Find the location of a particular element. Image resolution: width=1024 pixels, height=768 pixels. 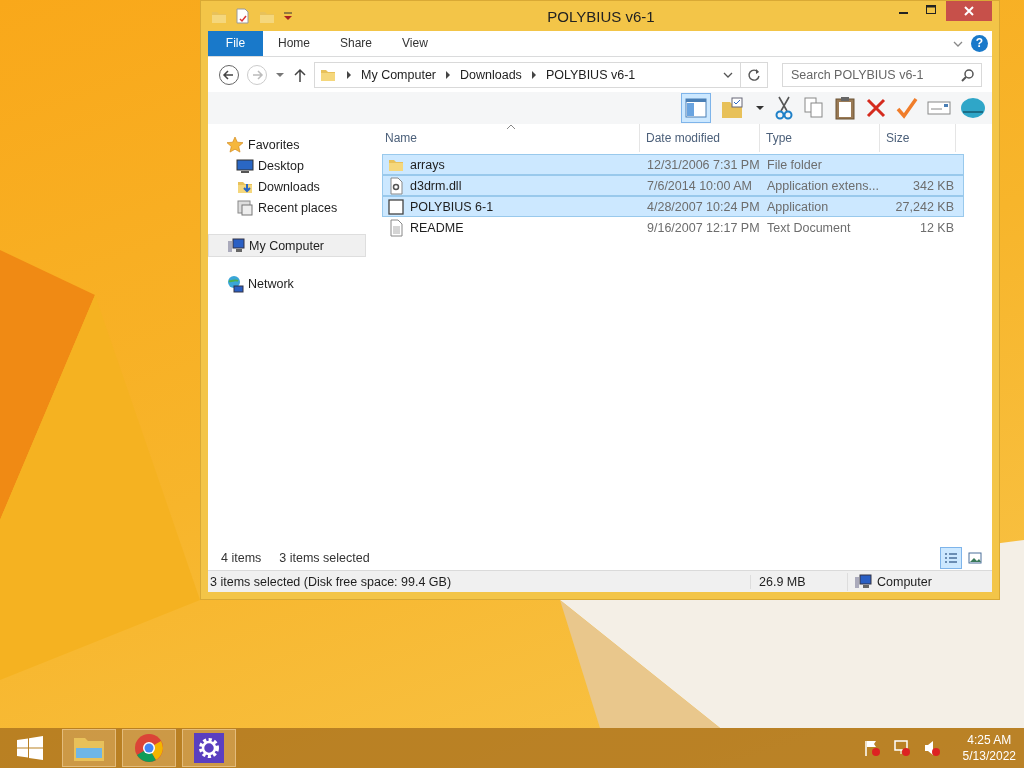

caret-icon is located at coordinates (760, 108).